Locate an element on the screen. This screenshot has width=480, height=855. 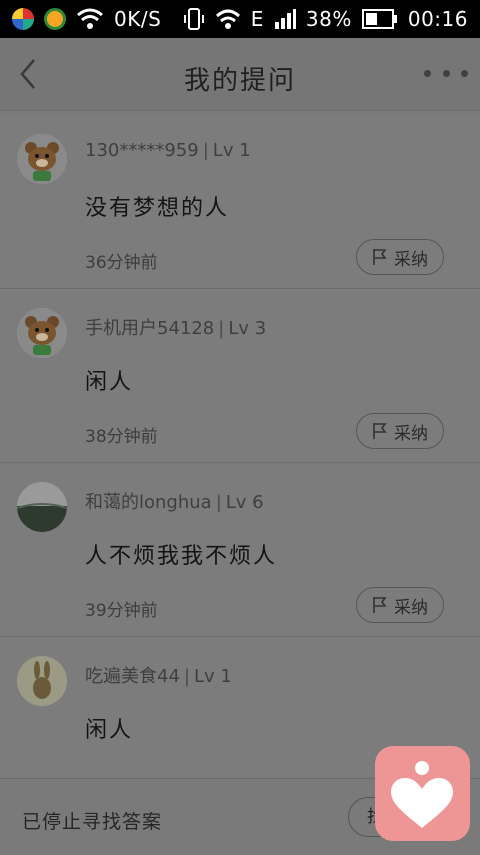
question-meta: 130*****959 | Lv 1 is located at coordinates (168, 150).